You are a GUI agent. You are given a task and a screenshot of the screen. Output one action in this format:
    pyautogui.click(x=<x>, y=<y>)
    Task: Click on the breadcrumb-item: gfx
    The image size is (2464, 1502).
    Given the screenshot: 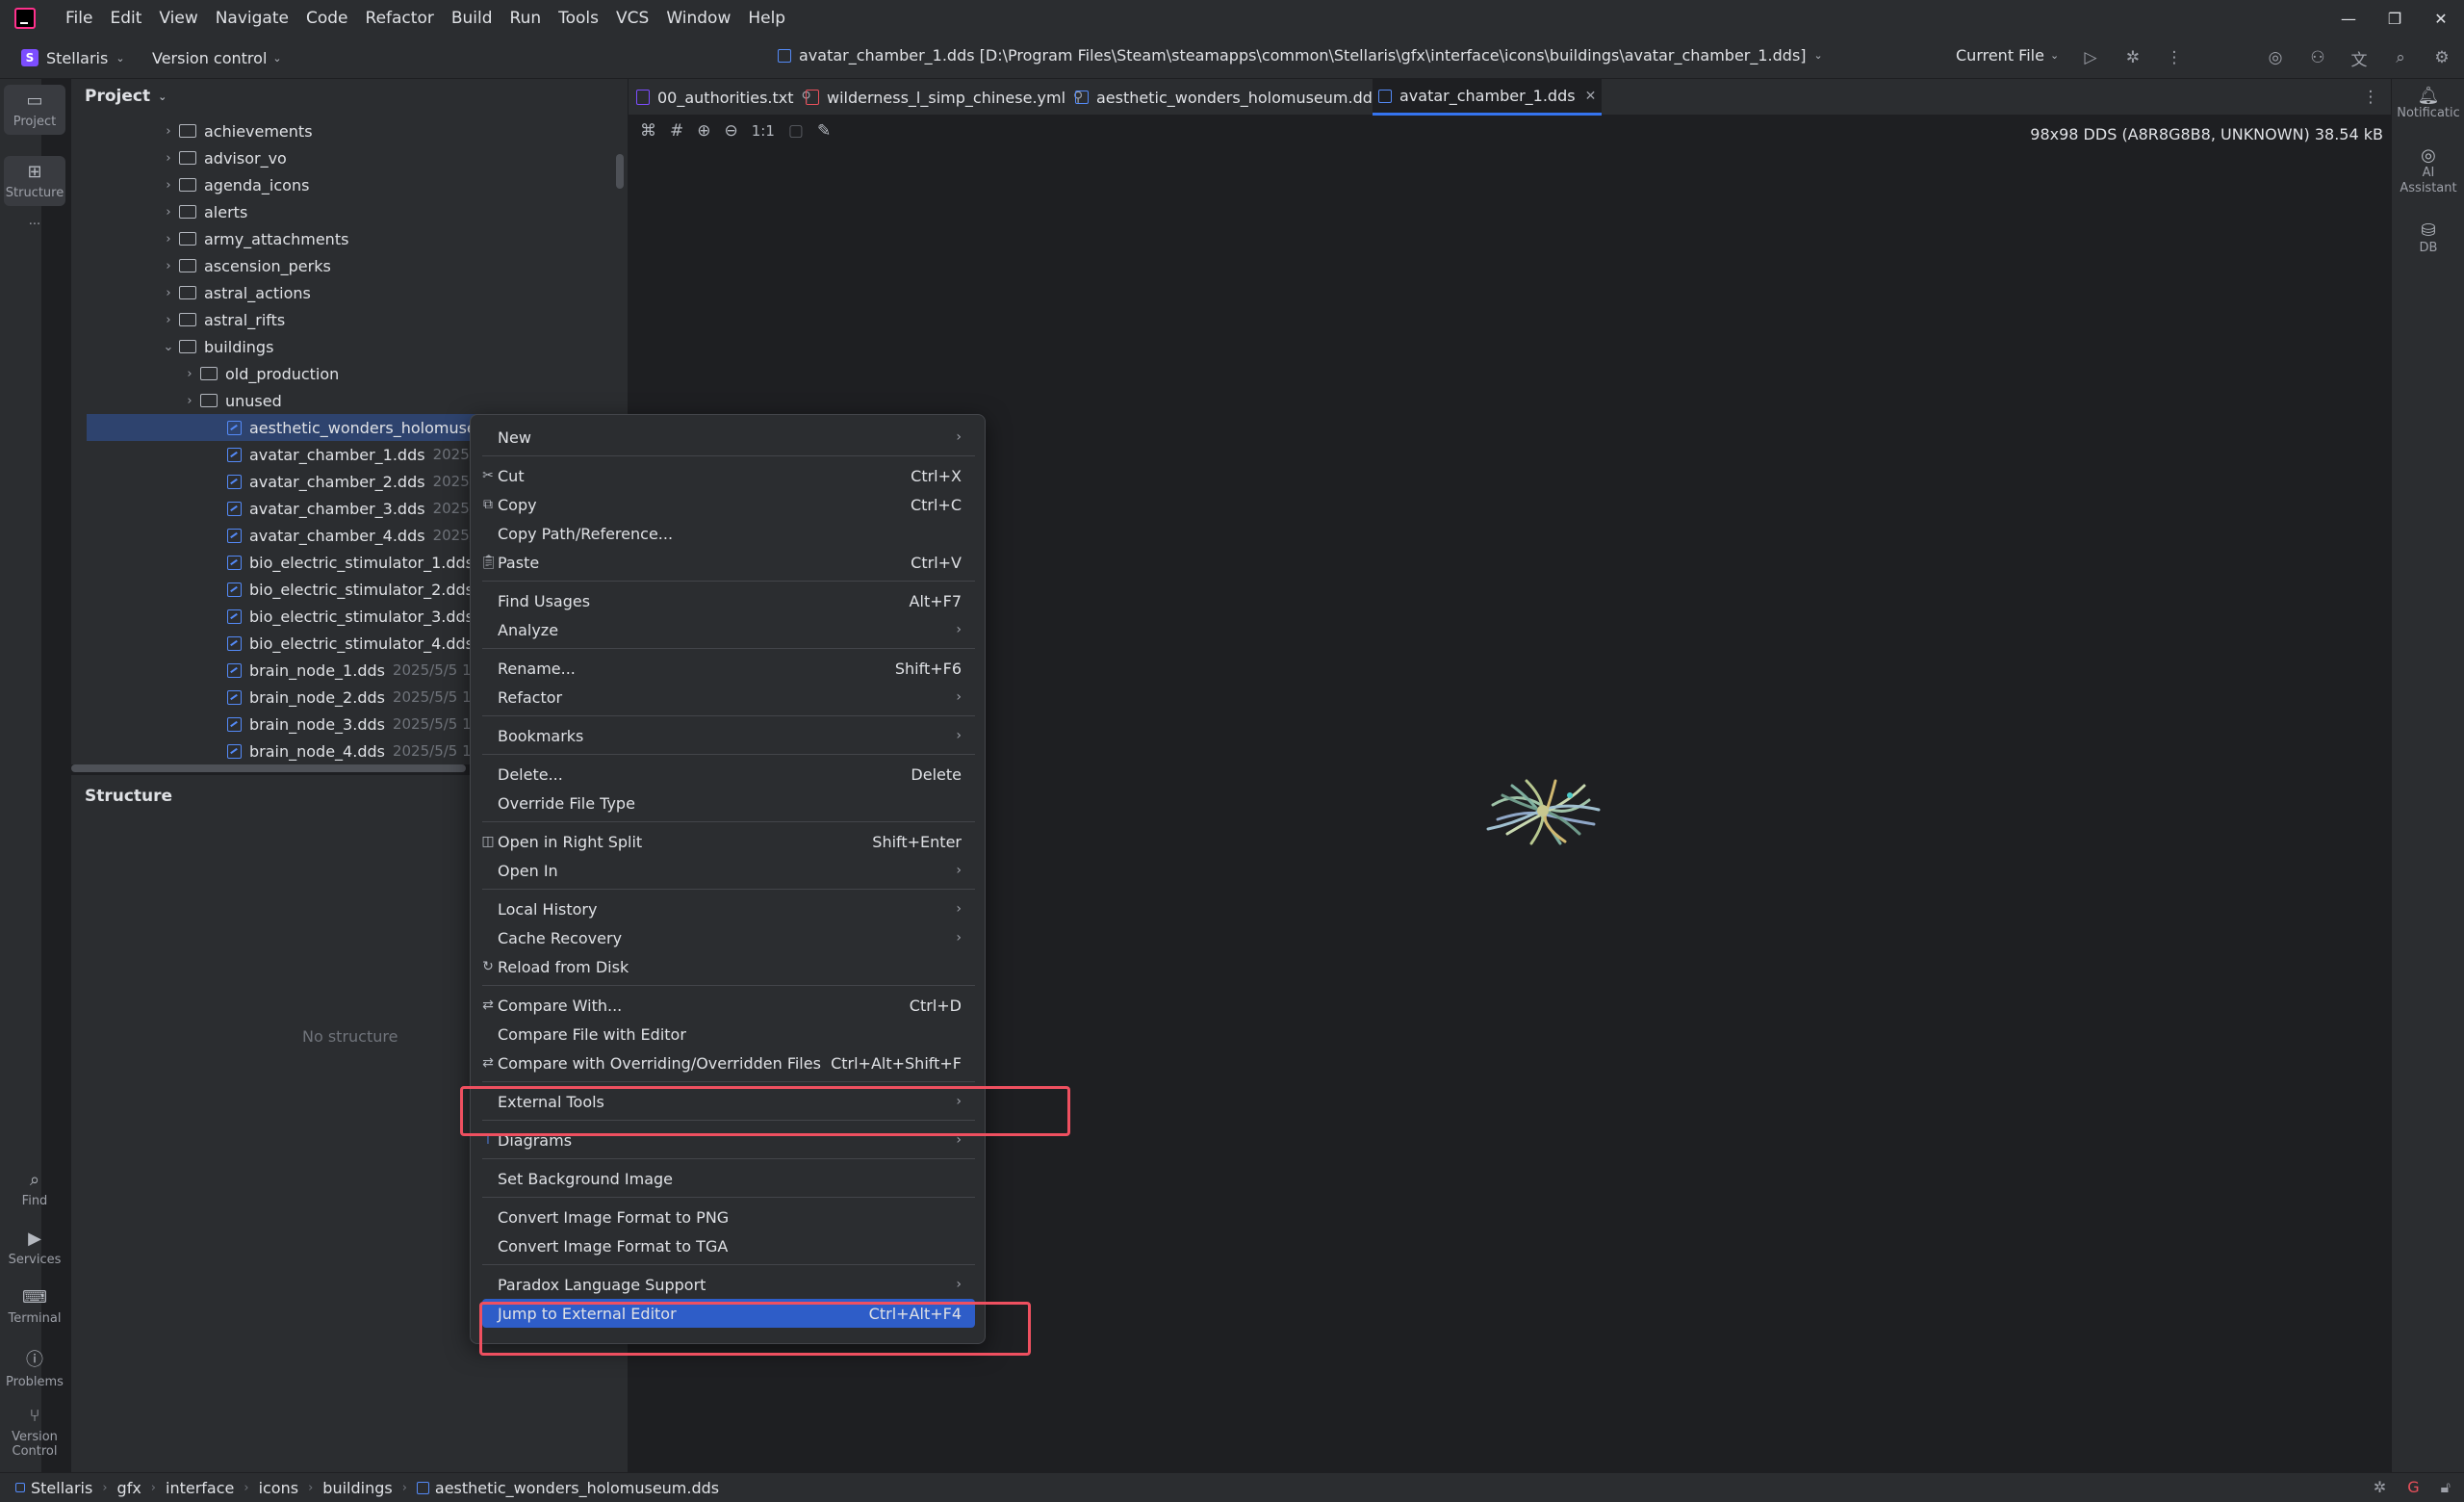 What is the action you would take?
    pyautogui.click(x=129, y=1488)
    